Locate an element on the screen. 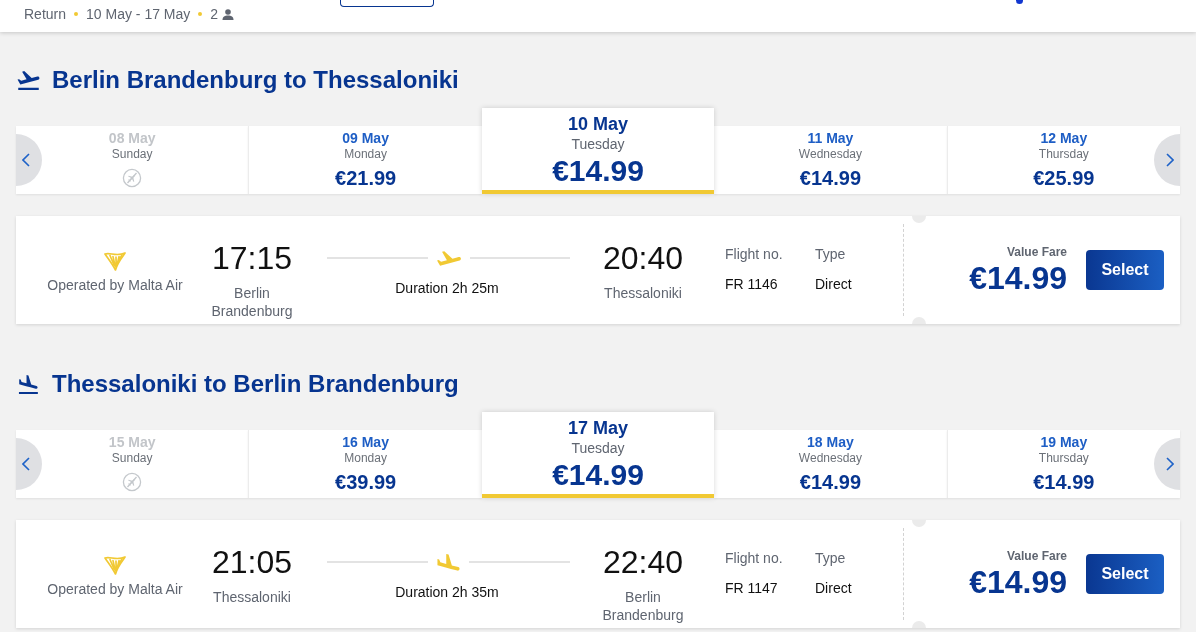 Image resolution: width=1196 pixels, height=632 pixels. date-tab: 19 May Thursday €14.99 is located at coordinates (1063, 464).